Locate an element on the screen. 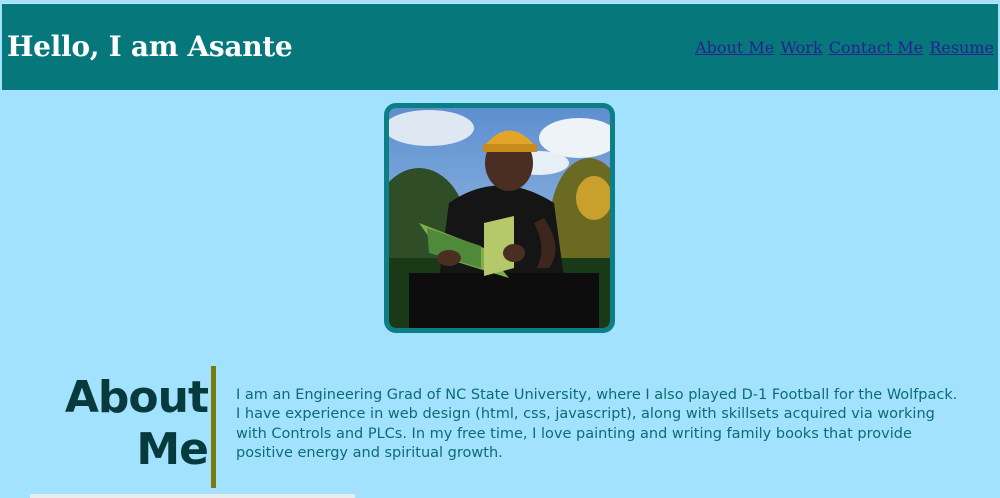 The height and width of the screenshot is (498, 1000). profile-photo is located at coordinates (499, 218).